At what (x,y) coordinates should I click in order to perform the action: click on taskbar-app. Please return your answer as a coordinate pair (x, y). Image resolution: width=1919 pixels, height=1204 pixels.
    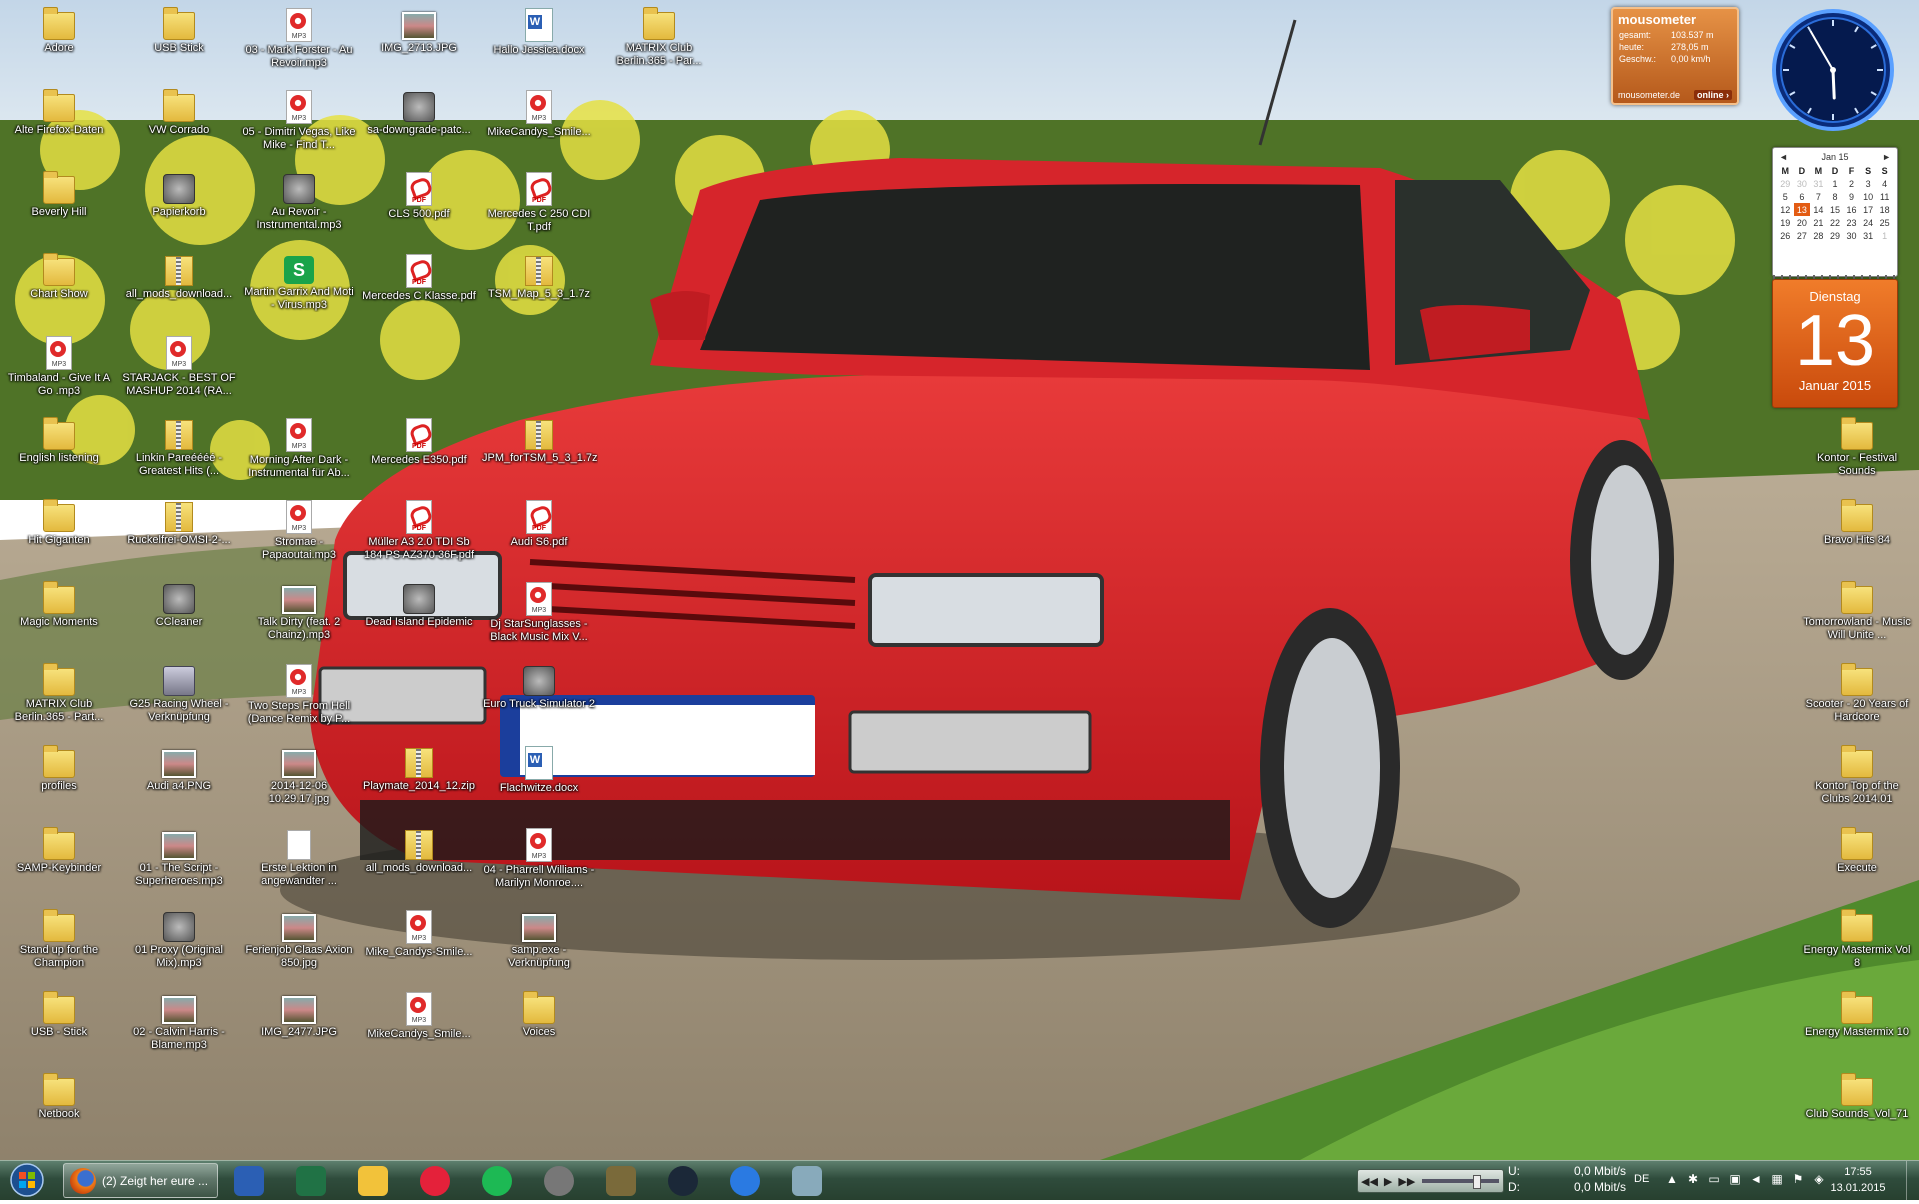
    Looking at the image, I should click on (745, 1180).